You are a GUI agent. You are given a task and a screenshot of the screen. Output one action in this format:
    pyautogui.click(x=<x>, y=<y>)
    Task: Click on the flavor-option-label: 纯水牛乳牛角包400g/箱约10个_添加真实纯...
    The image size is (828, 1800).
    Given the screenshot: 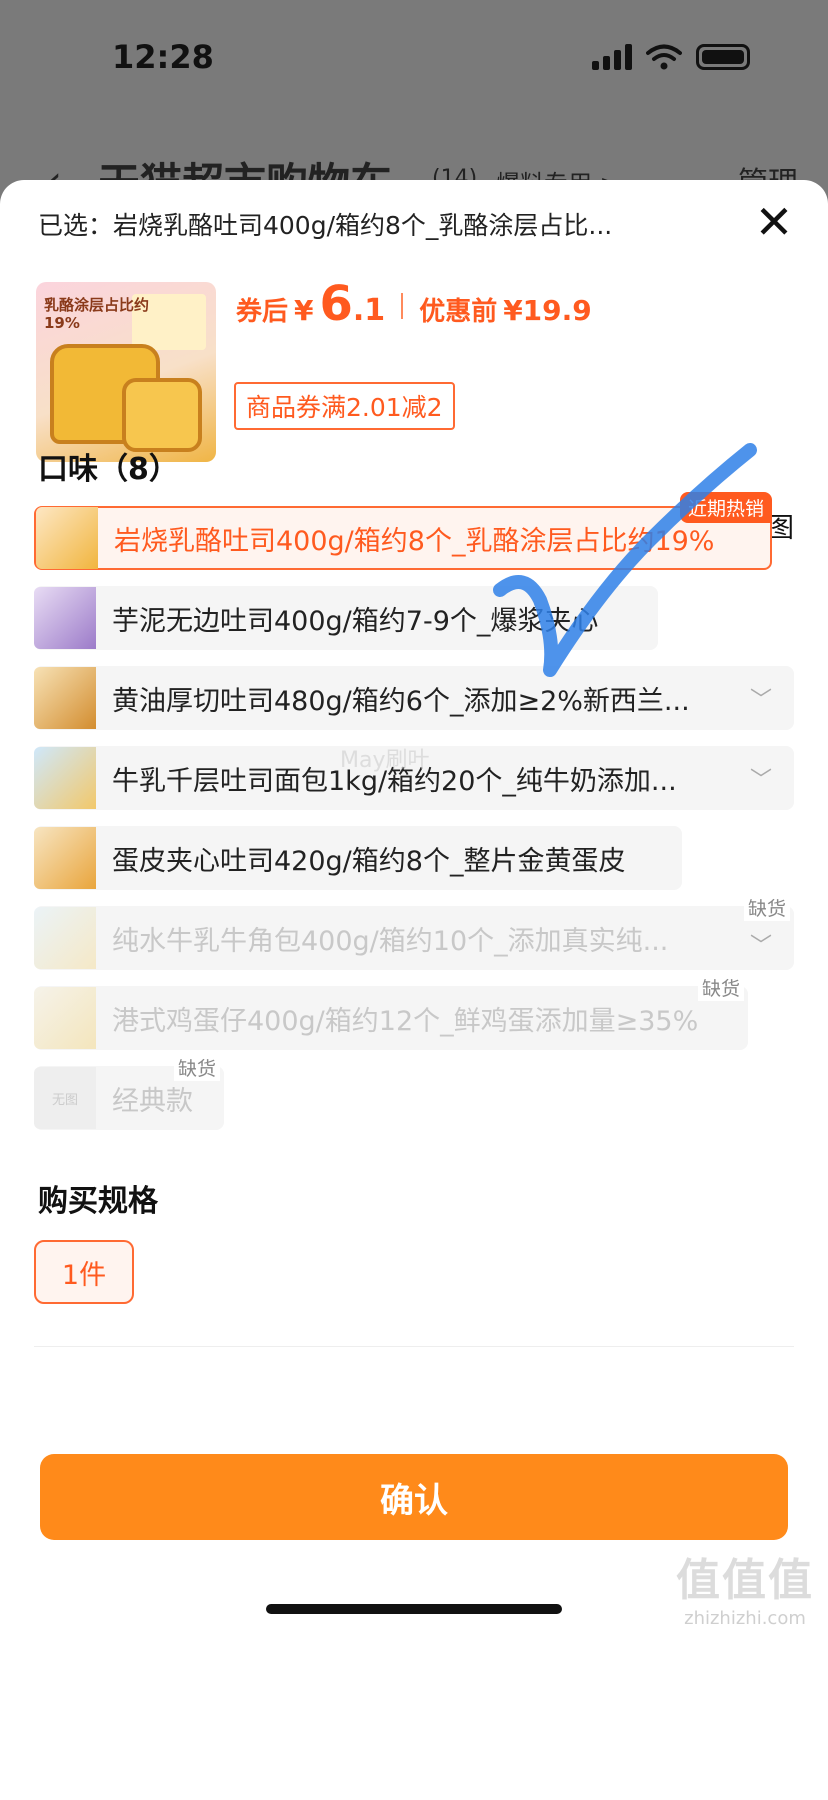 What is the action you would take?
    pyautogui.click(x=390, y=941)
    